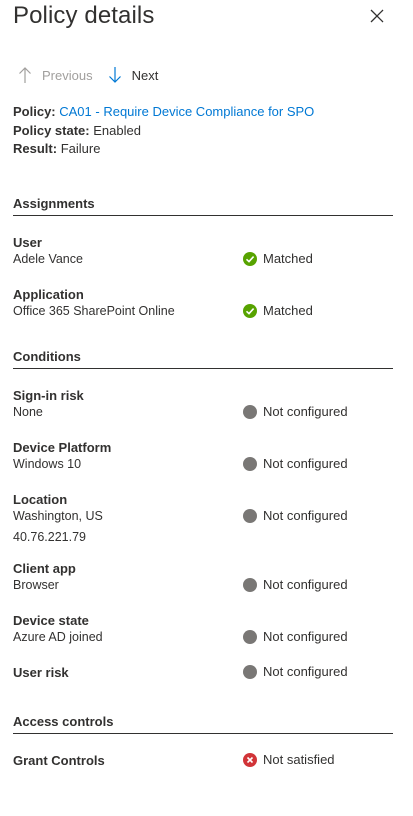 The height and width of the screenshot is (816, 413). Describe the element at coordinates (25, 75) in the screenshot. I see `arrow-up-icon` at that location.